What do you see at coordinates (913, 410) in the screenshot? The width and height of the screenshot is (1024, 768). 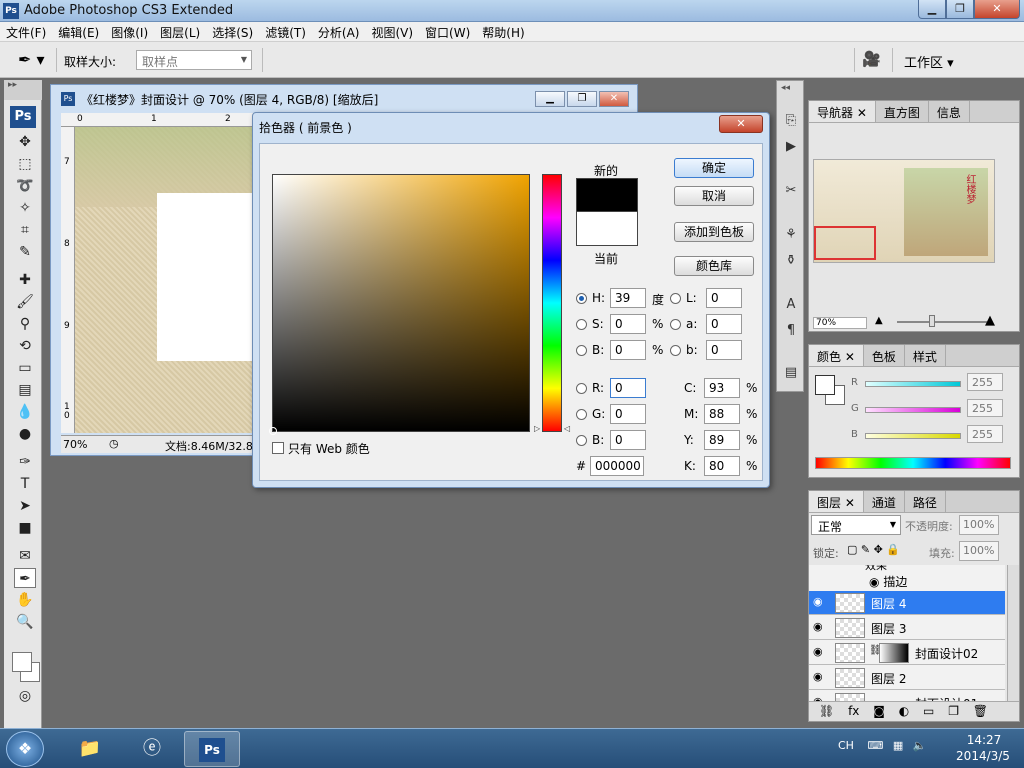 I see `green-slider` at bounding box center [913, 410].